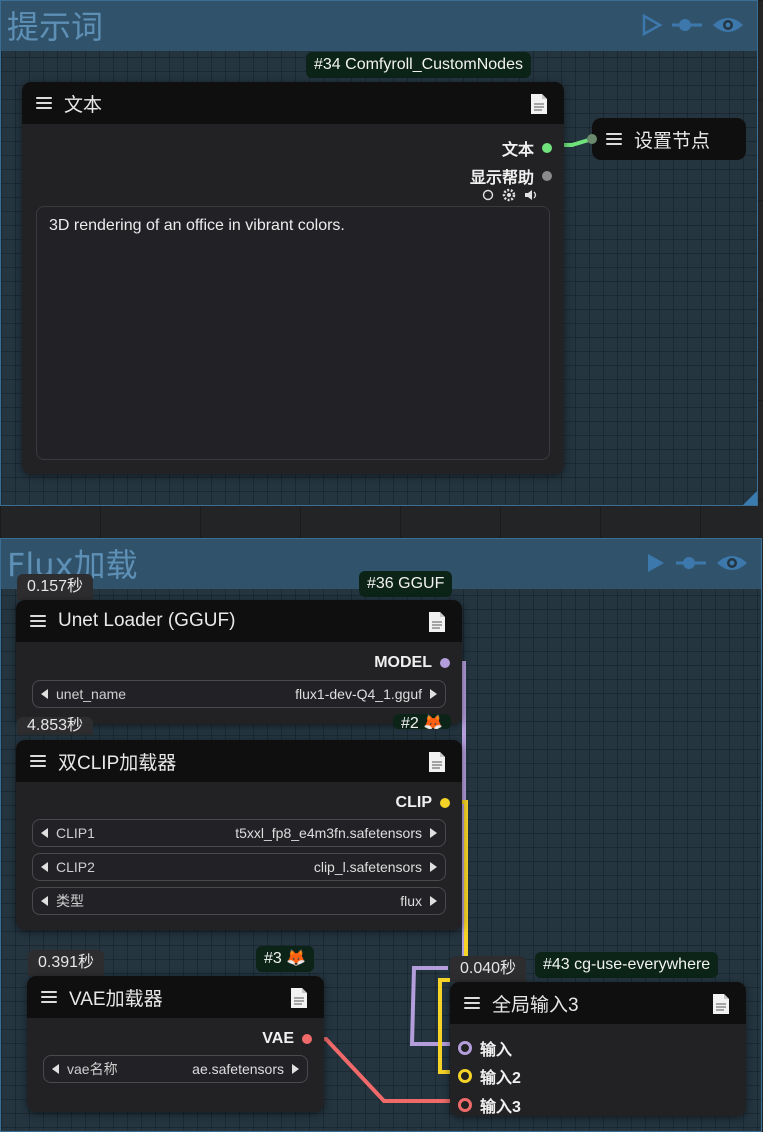 This screenshot has height=1132, width=763. I want to click on widget-unet-name: unet_name flux1-dev-Q4_1.gguf, so click(239, 694).